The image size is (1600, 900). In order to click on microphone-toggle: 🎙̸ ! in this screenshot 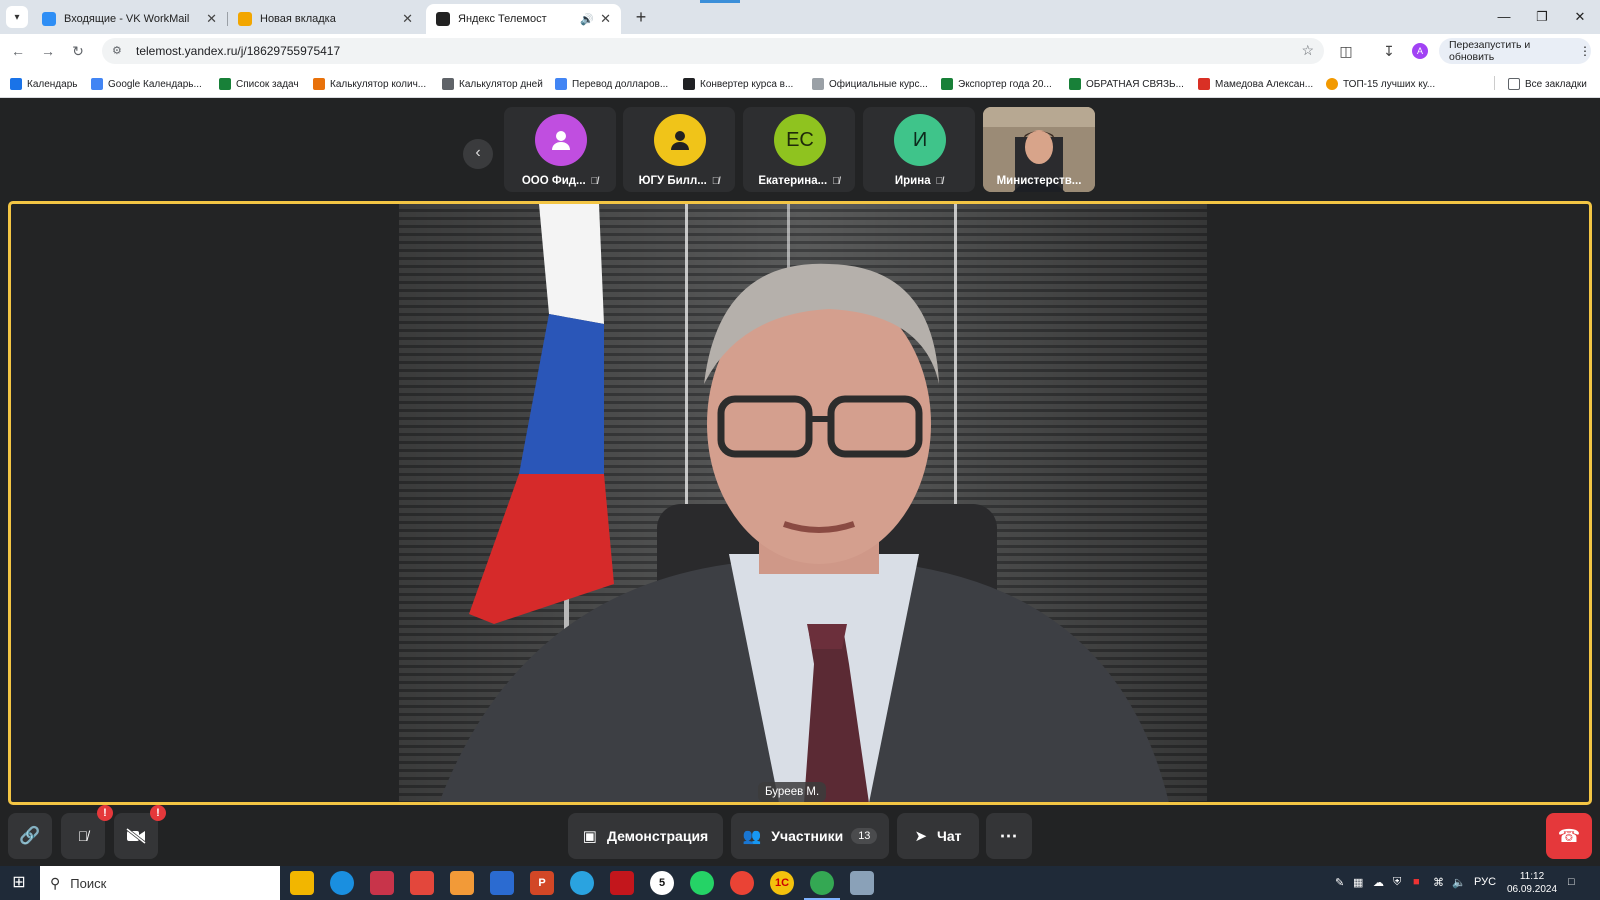, I will do `click(87, 832)`.